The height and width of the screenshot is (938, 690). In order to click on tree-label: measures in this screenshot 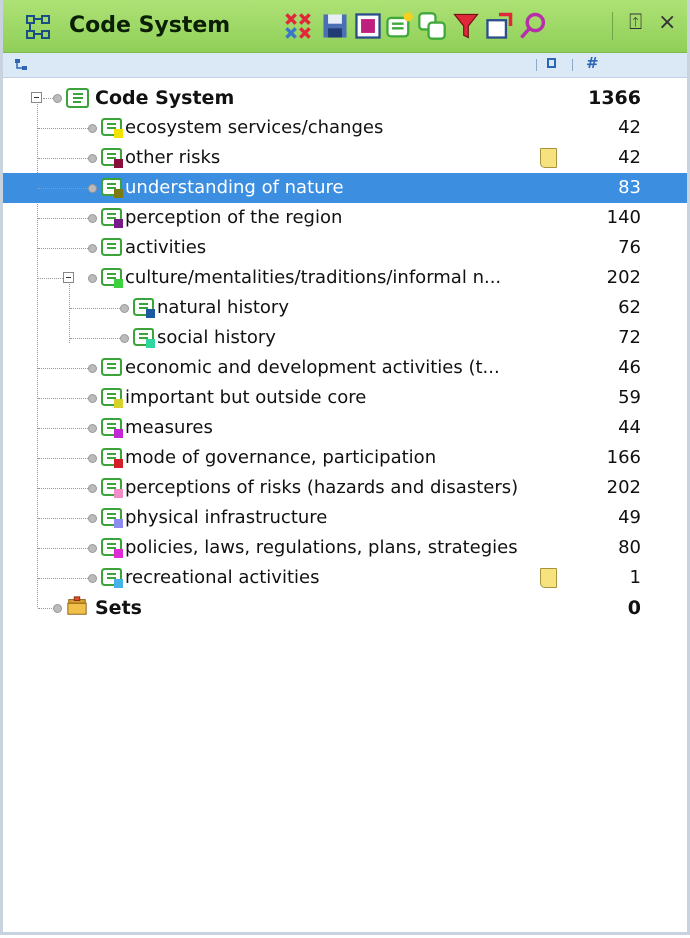, I will do `click(169, 427)`.